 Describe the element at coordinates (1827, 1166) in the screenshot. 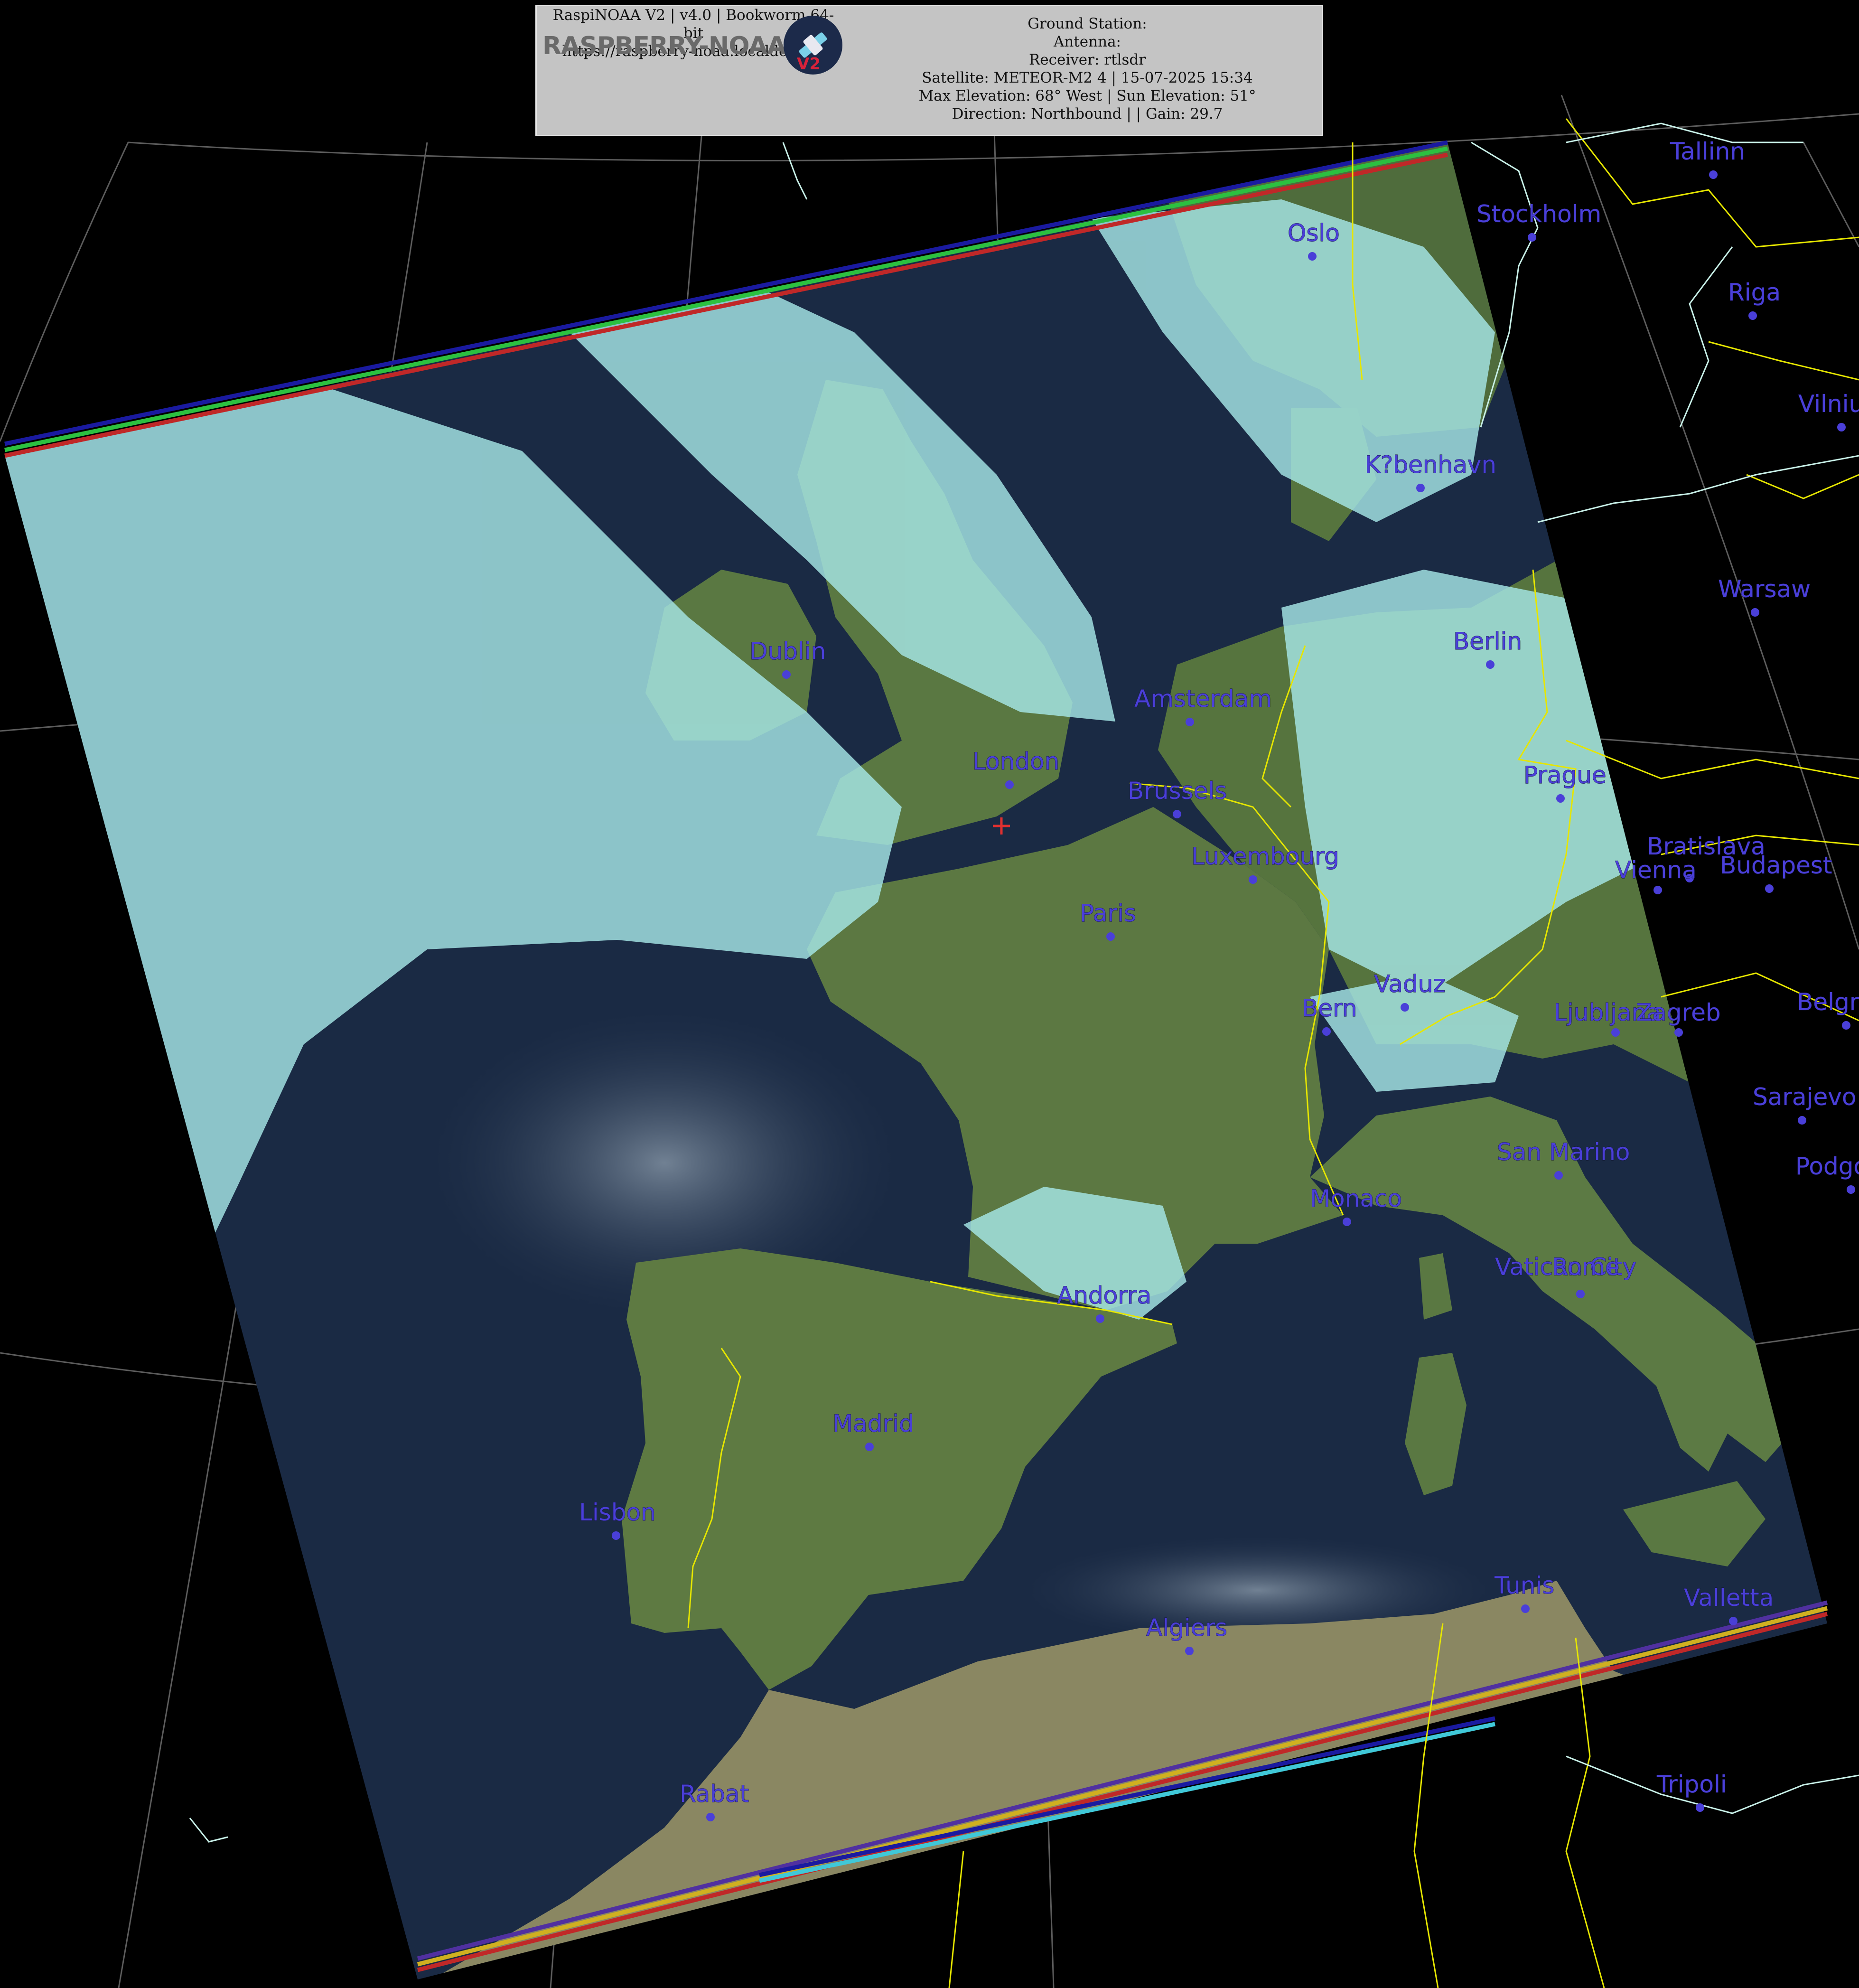

I see `city-label: Podgorica` at that location.